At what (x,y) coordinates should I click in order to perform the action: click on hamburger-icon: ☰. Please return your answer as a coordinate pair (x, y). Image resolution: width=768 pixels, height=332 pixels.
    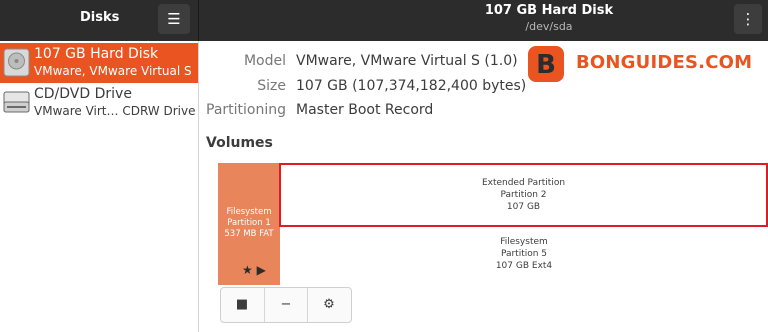
    Looking at the image, I should click on (174, 19).